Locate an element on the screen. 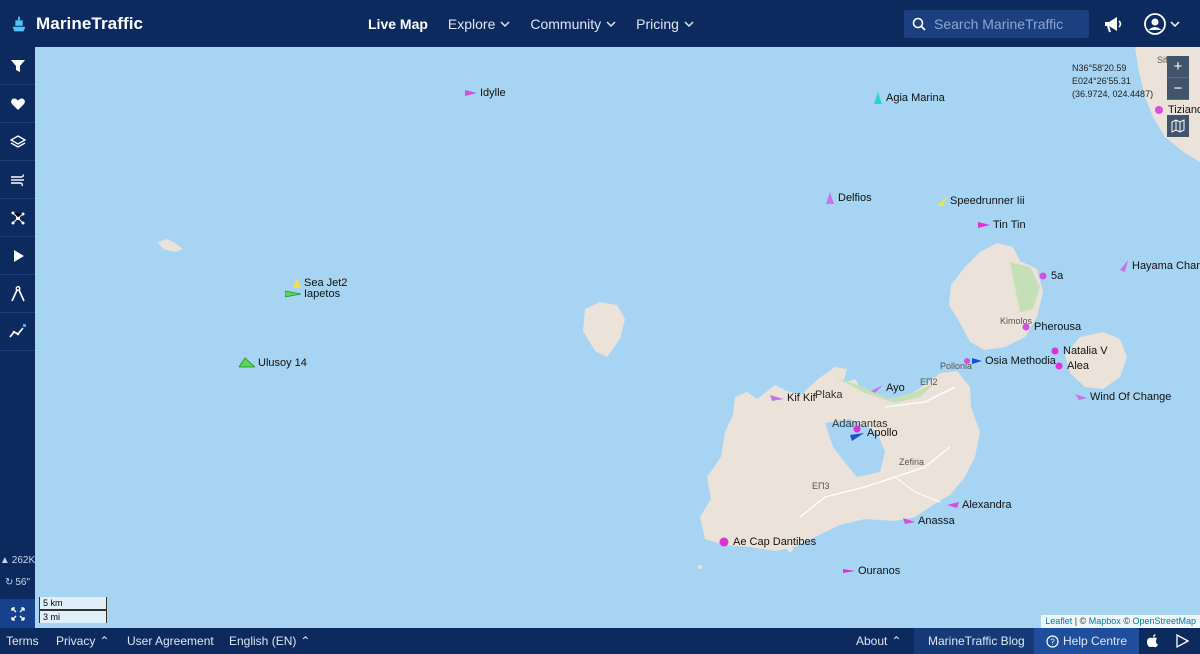 The image size is (1200, 654). refresh-value: 56" is located at coordinates (23, 582).